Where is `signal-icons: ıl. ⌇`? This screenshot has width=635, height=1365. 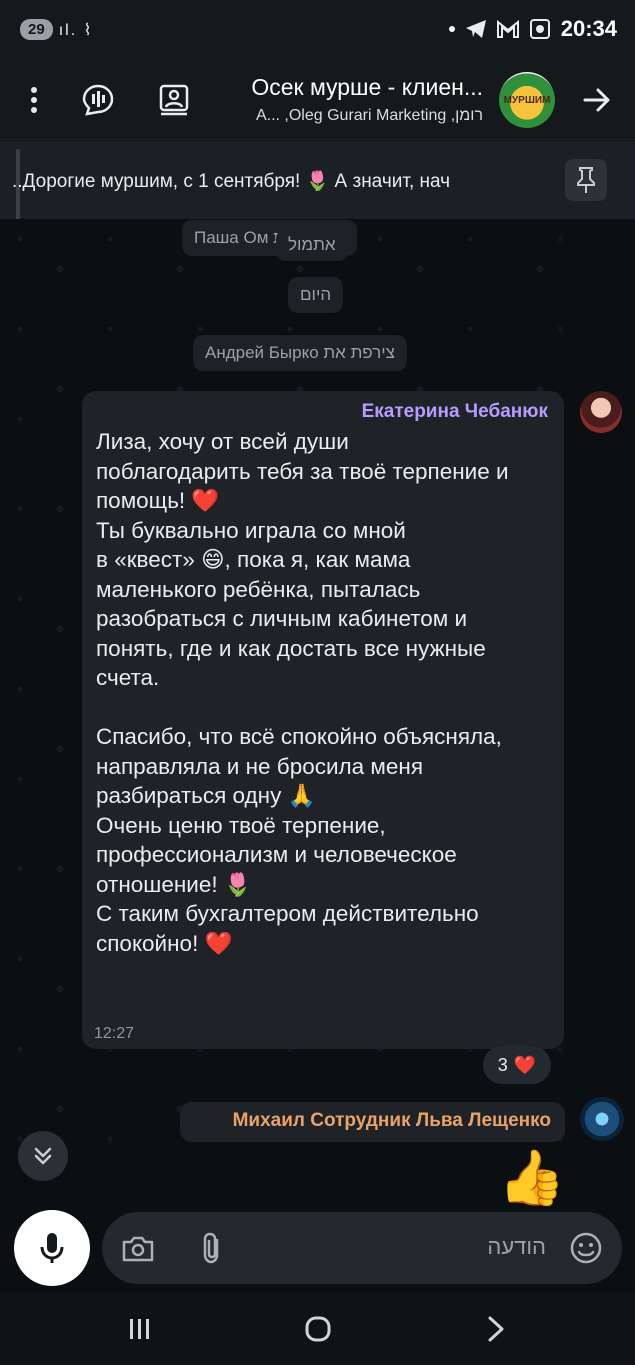 signal-icons: ıl. ⌇ is located at coordinates (76, 30).